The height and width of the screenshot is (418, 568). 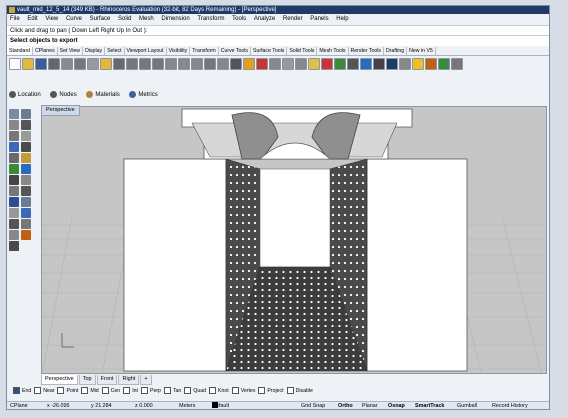 I want to click on left-tool-4-icon, so click(x=26, y=125).